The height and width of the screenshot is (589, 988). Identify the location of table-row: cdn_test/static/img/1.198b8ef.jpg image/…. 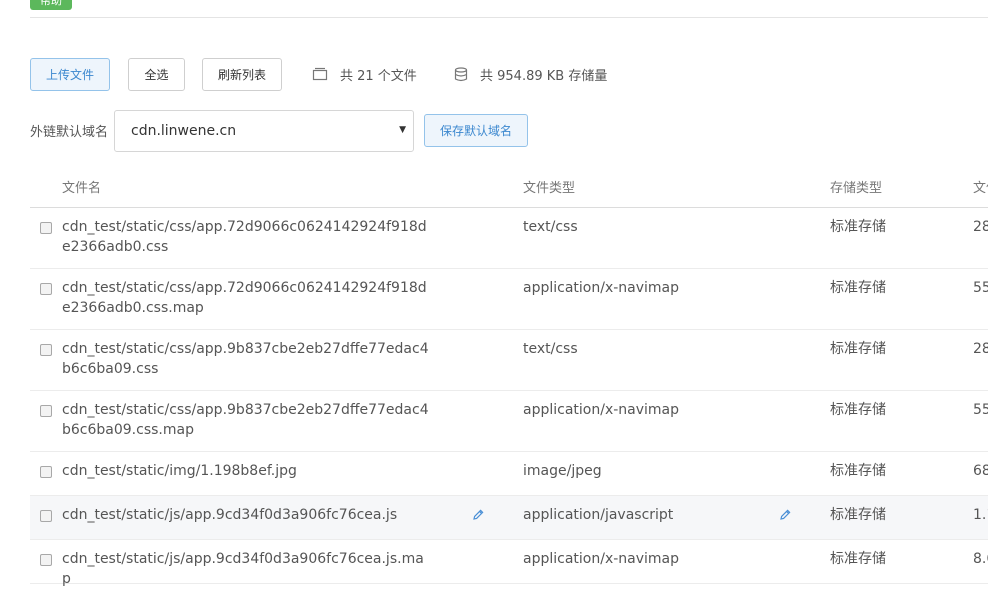
(509, 474).